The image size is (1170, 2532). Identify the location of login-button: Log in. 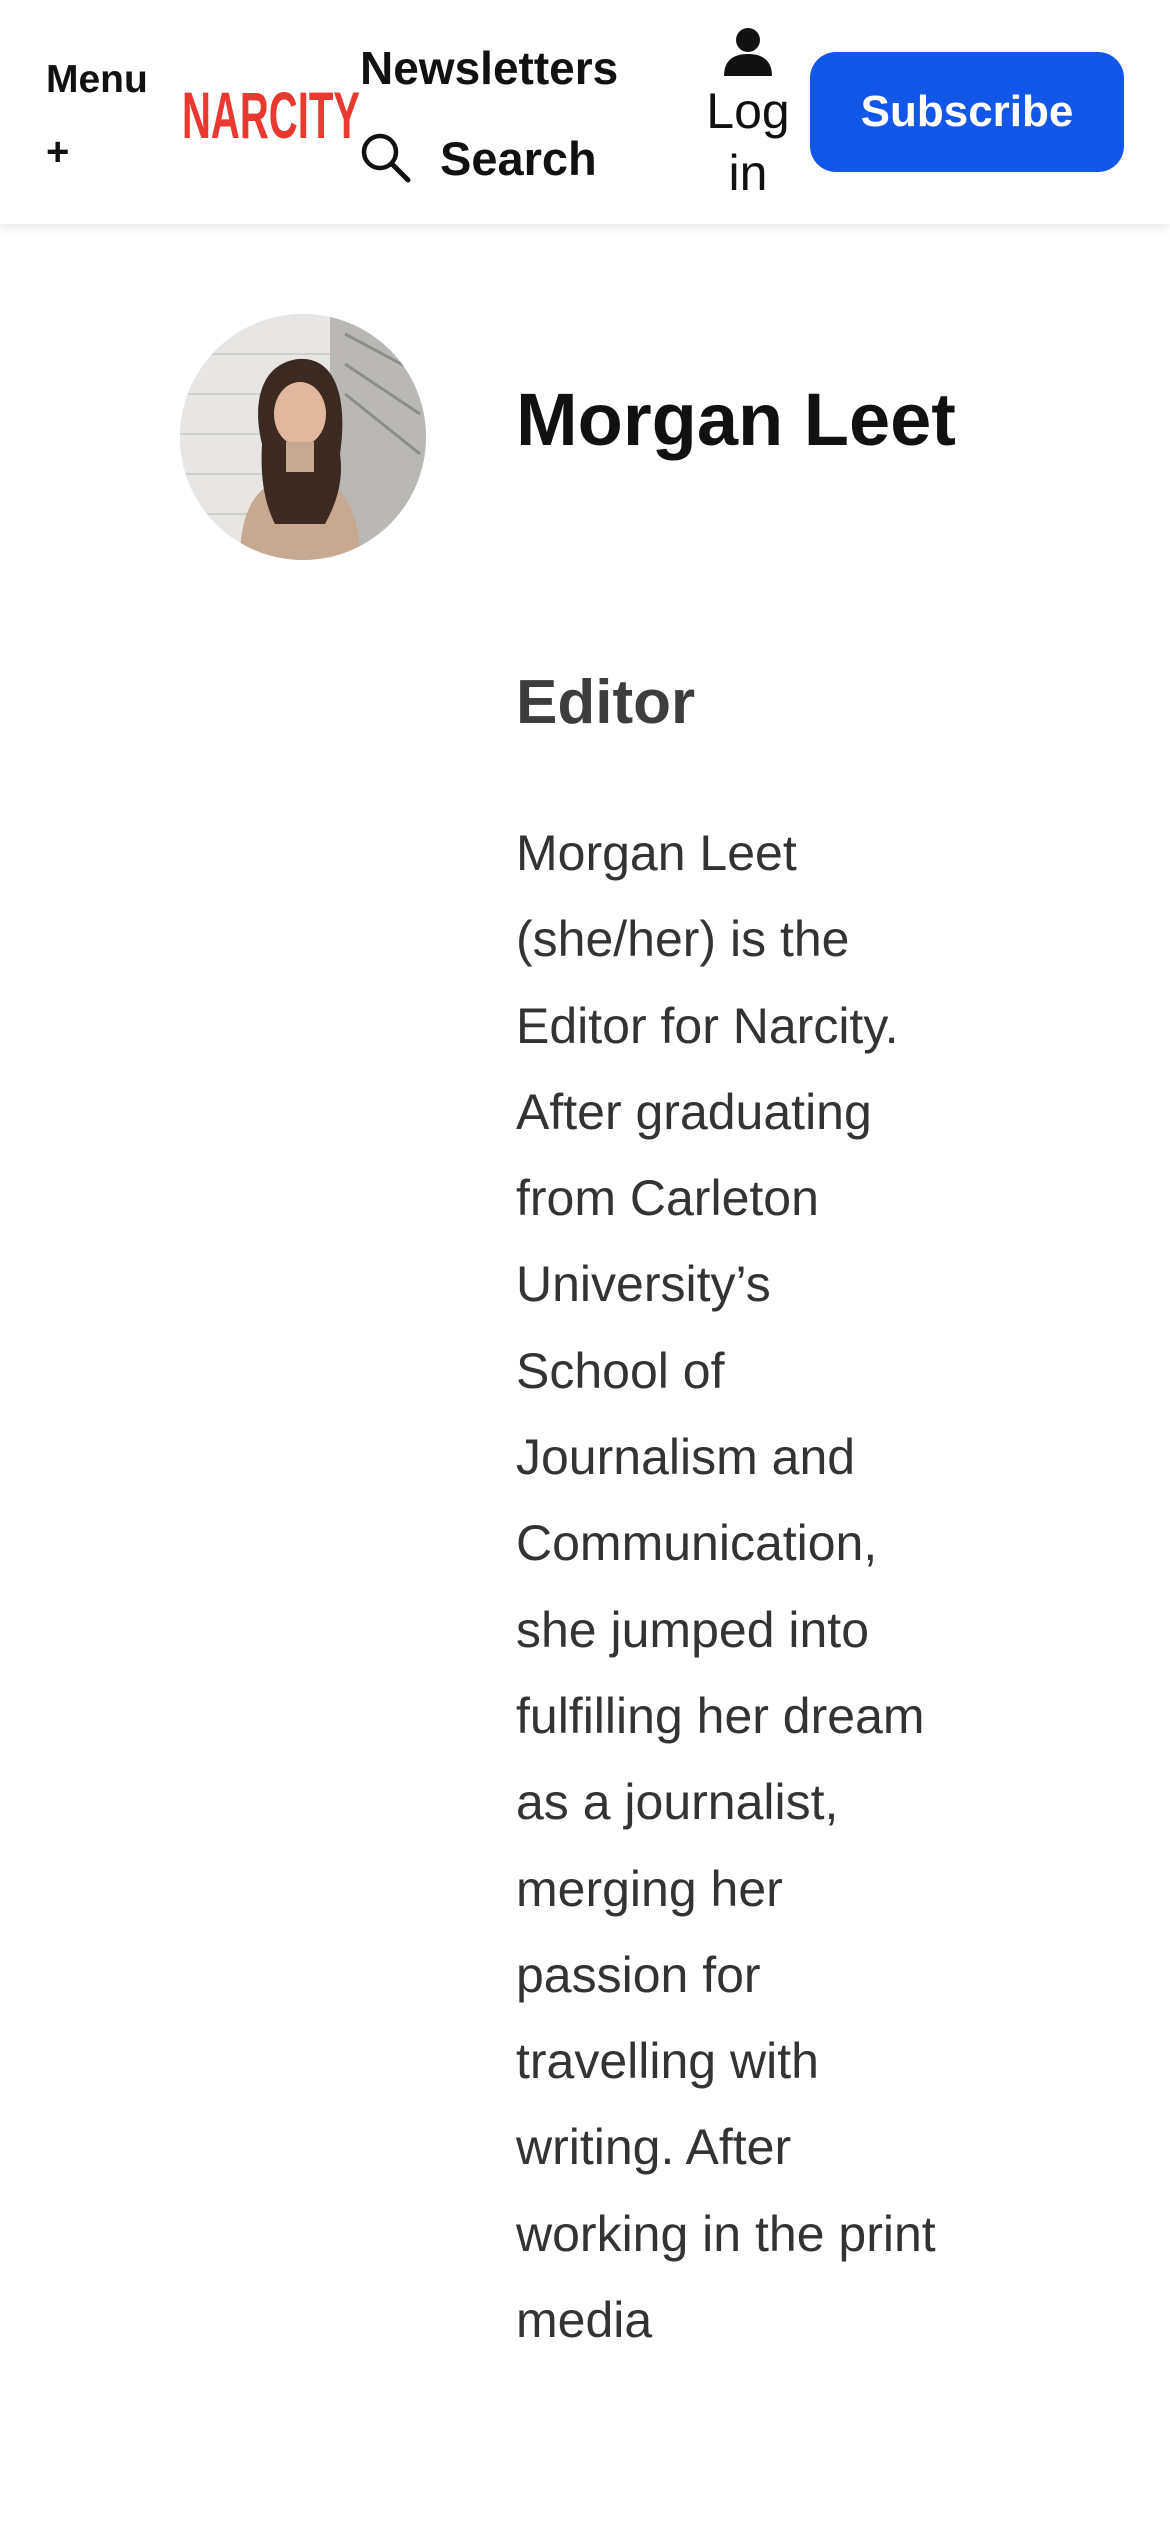
(748, 115).